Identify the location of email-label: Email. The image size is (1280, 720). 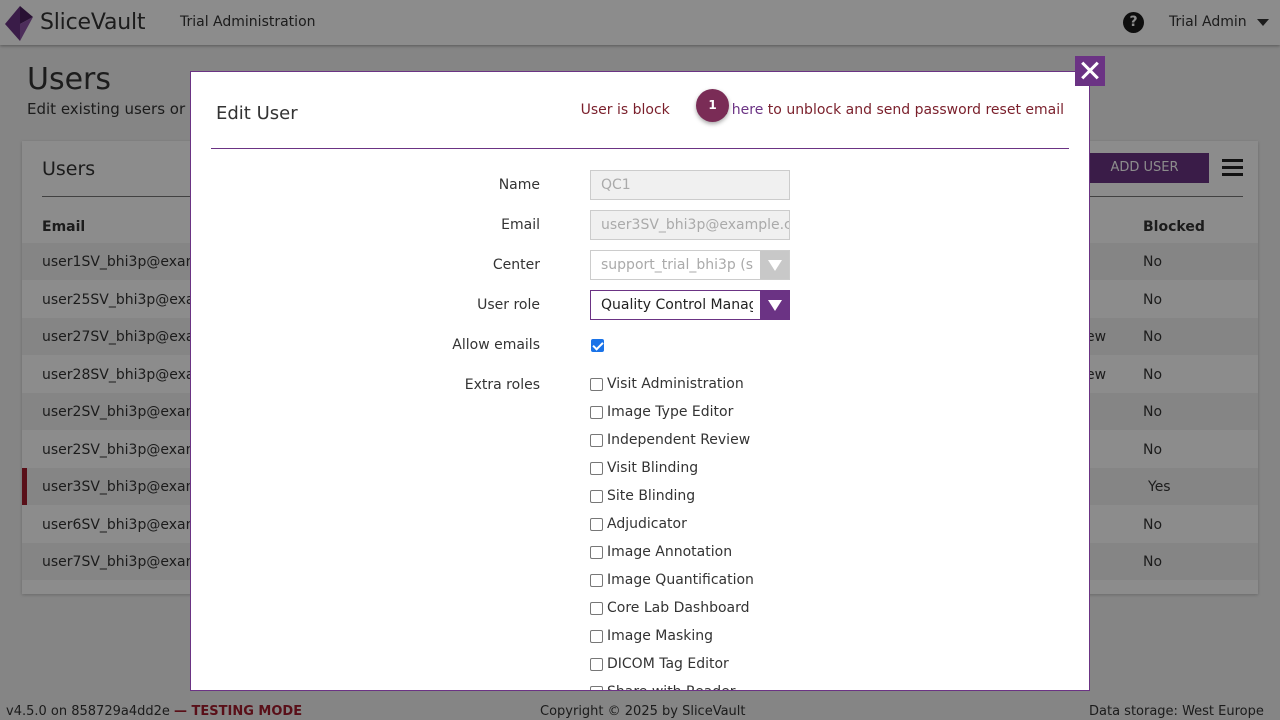
(520, 225).